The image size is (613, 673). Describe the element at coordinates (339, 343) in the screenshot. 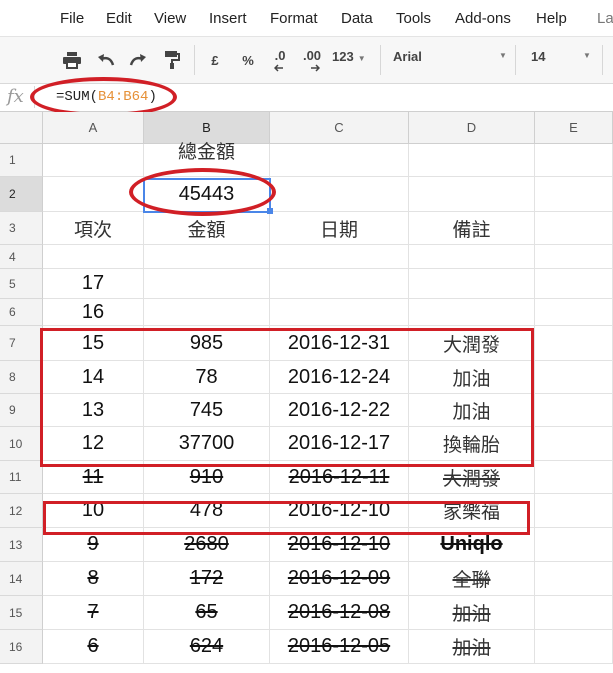

I see `cell-c7: 2016-12-31` at that location.